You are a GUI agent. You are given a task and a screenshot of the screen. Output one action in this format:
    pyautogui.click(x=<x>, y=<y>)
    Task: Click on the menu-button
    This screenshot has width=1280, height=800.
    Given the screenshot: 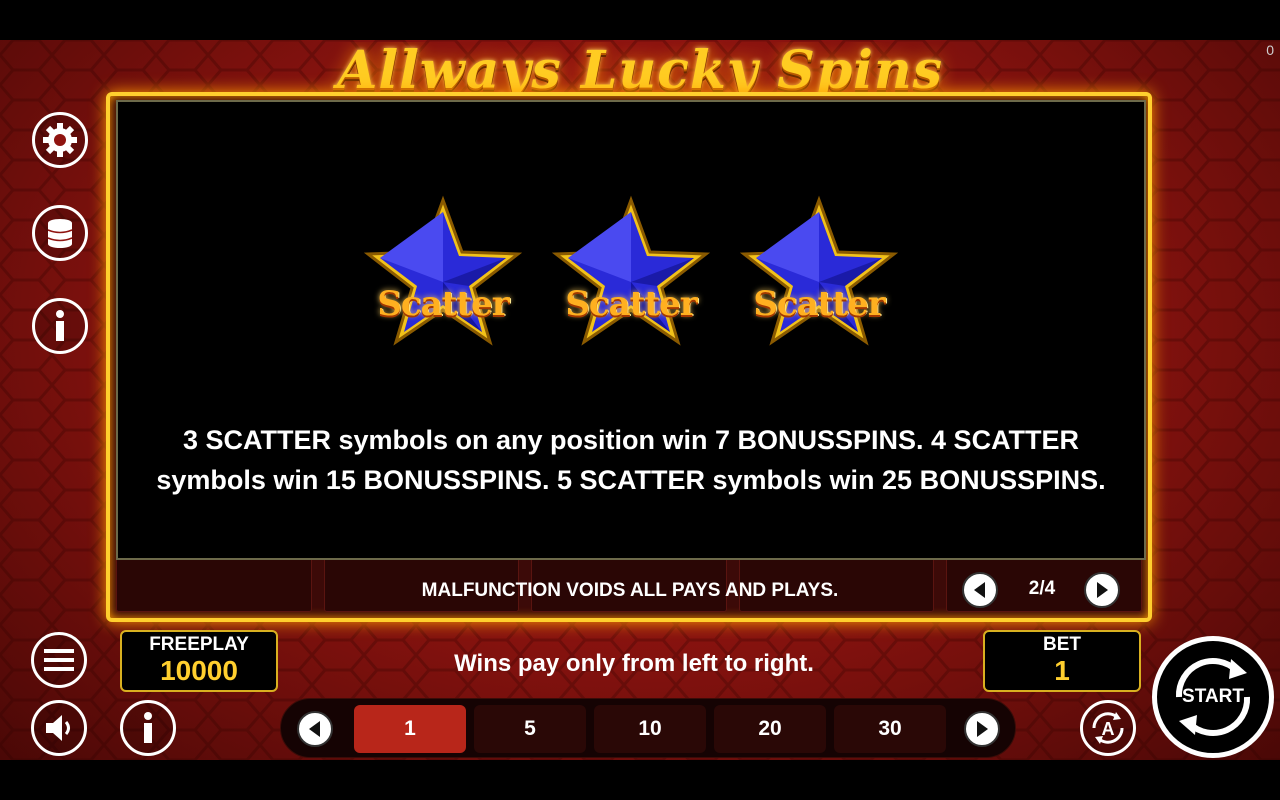 What is the action you would take?
    pyautogui.click(x=59, y=660)
    